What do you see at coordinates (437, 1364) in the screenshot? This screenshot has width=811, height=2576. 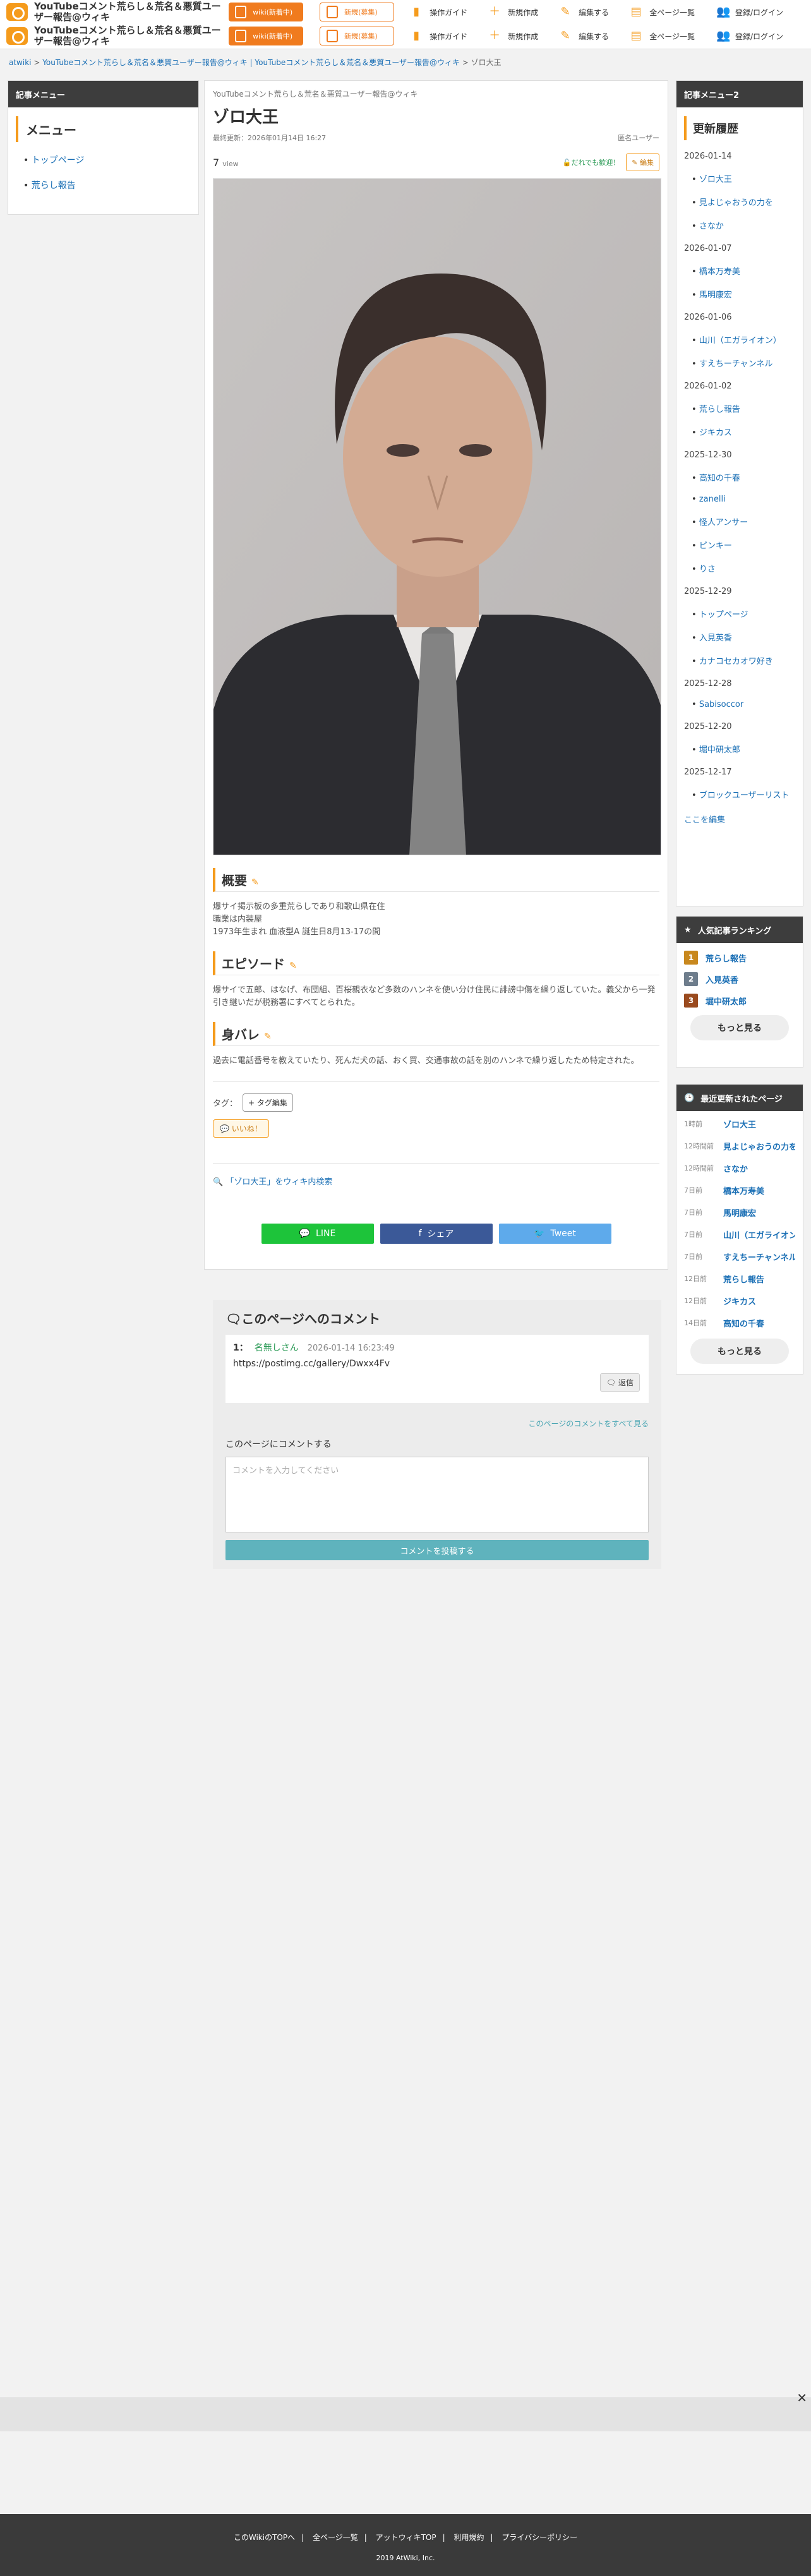 I see `comment-text: https://postimg.cc/gallery/Dwxx4Fv` at bounding box center [437, 1364].